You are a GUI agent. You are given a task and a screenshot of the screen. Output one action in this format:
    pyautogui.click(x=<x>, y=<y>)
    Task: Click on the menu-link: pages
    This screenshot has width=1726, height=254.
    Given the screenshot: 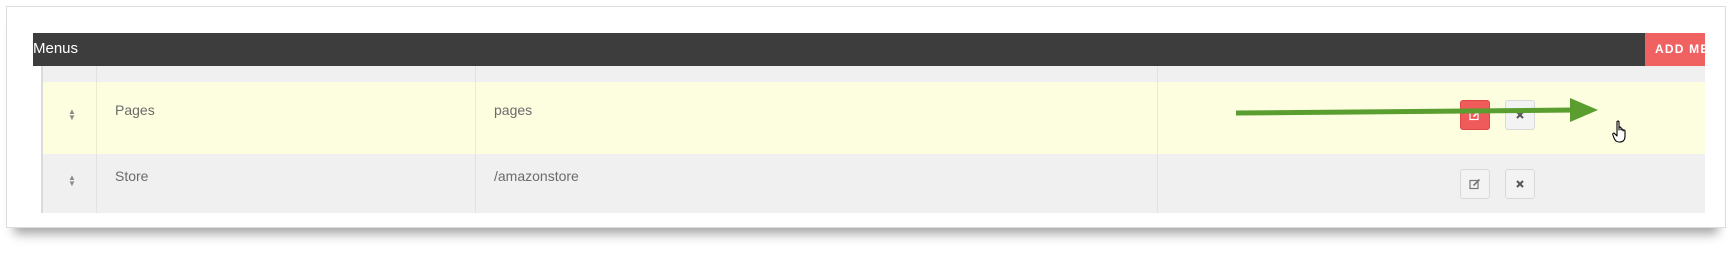 What is the action you would take?
    pyautogui.click(x=513, y=110)
    